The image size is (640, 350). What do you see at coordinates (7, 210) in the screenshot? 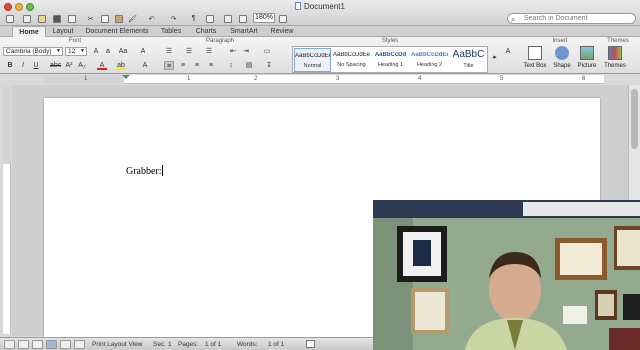
I see `vertical-ruler` at bounding box center [7, 210].